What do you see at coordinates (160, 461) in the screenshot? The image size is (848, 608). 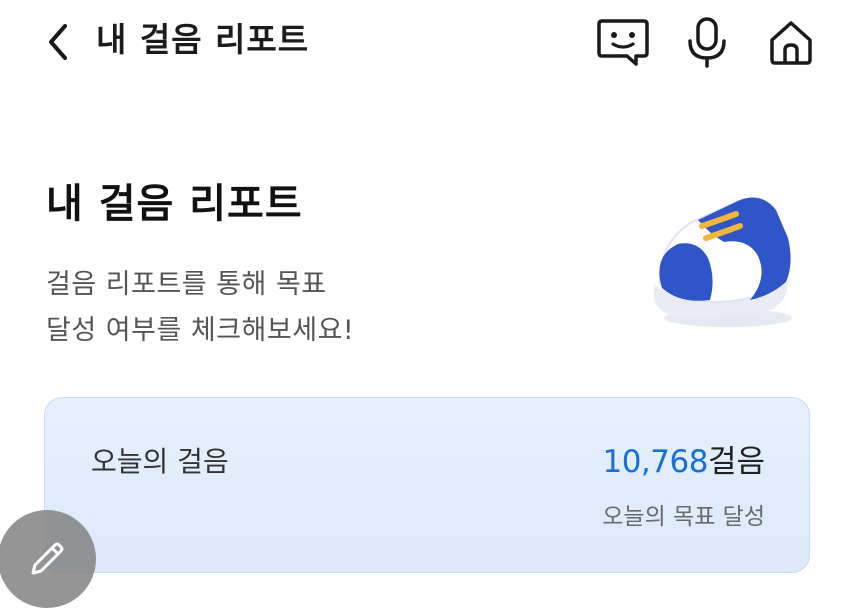 I see `today-steps-label: 오늘의 걸음` at bounding box center [160, 461].